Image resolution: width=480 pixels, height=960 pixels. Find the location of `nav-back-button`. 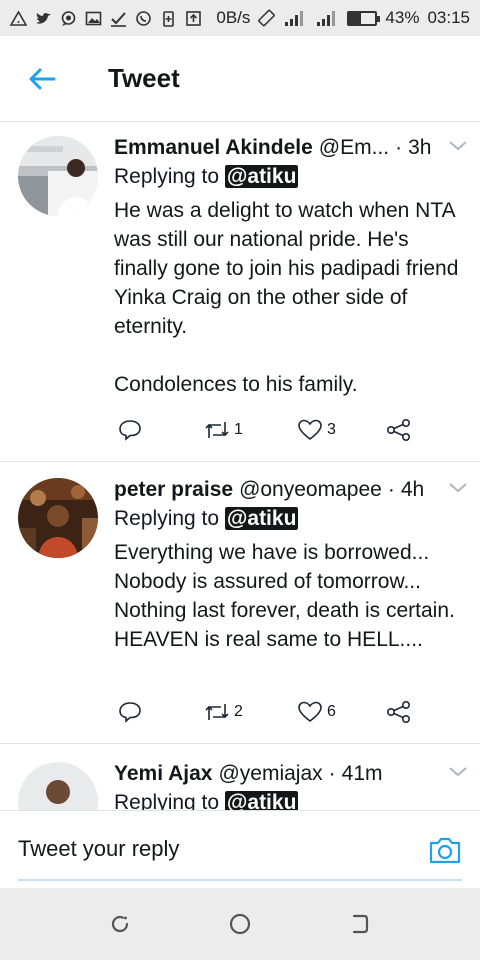

nav-back-button is located at coordinates (360, 924).